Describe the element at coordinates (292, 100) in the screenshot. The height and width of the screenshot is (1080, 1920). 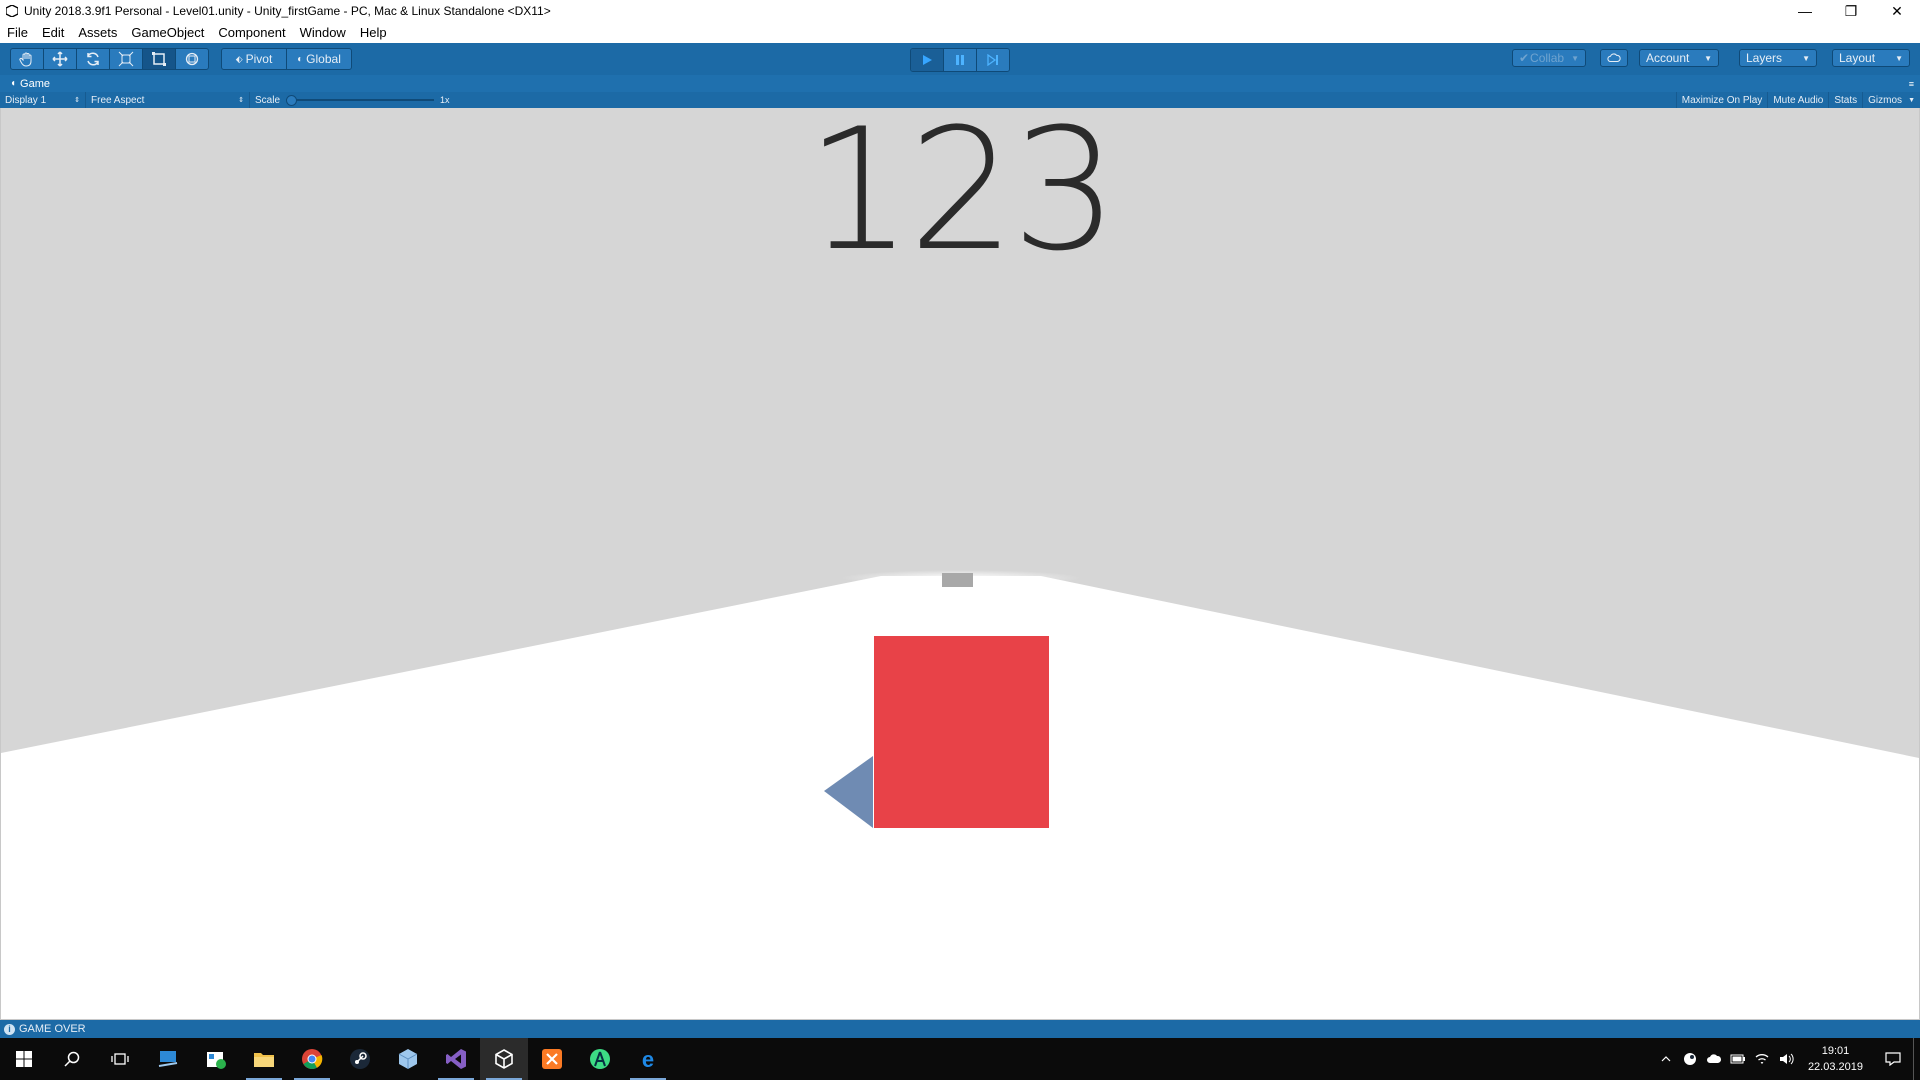
I see `scale-slider-thumb` at that location.